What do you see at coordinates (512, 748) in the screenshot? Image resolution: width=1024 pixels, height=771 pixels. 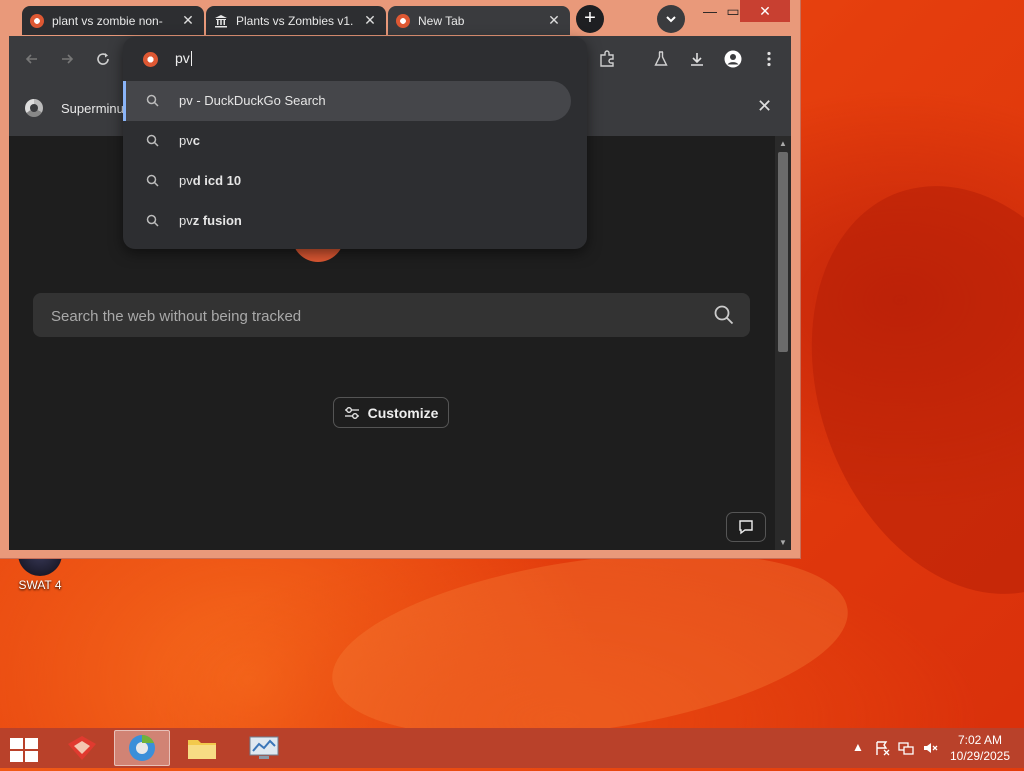 I see `taskbar: ▲ 7:02 AM 10/29/2025` at bounding box center [512, 748].